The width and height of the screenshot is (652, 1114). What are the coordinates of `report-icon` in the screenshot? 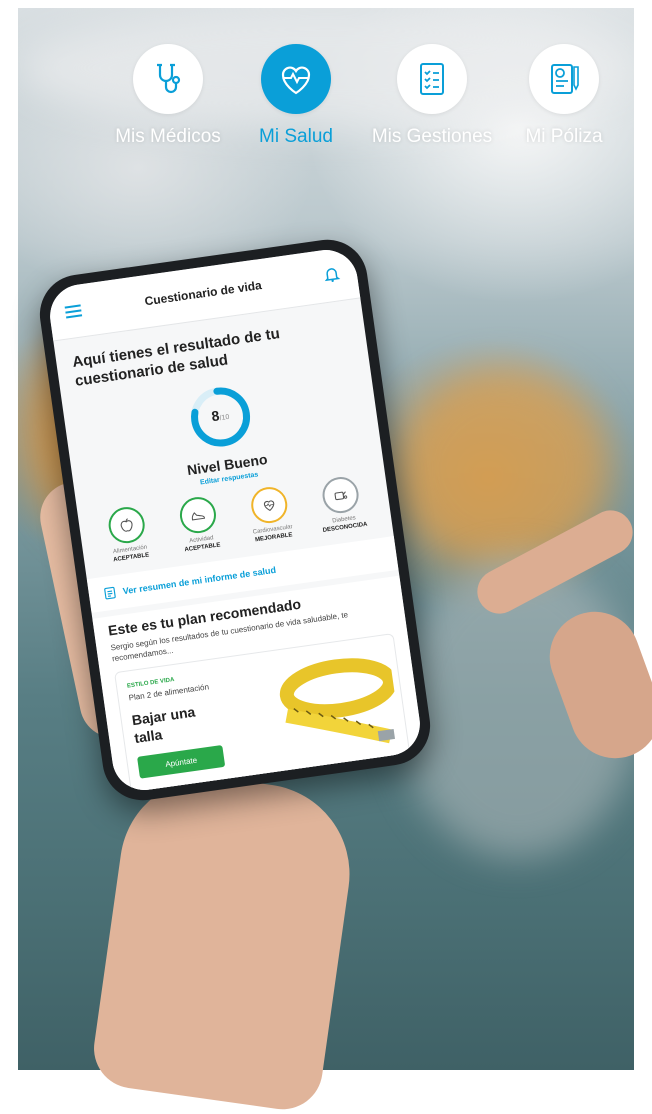 It's located at (110, 593).